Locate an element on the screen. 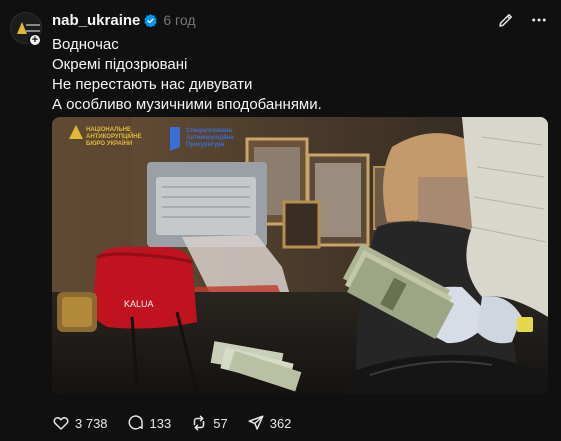 The image size is (561, 441). sap-logo-icon is located at coordinates (175, 139).